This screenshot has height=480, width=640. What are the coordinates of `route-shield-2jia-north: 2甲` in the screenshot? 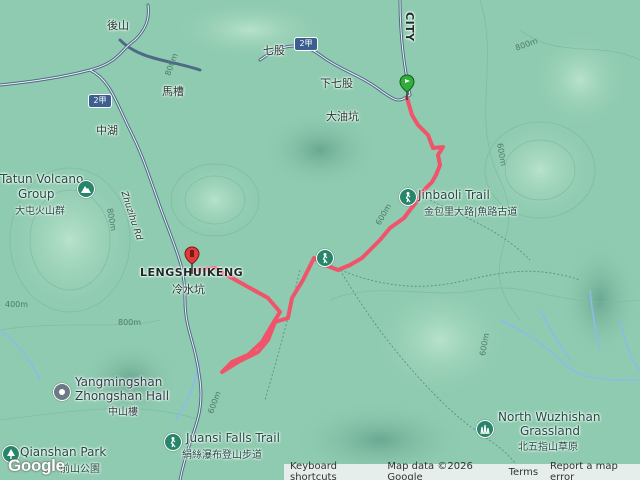 It's located at (306, 44).